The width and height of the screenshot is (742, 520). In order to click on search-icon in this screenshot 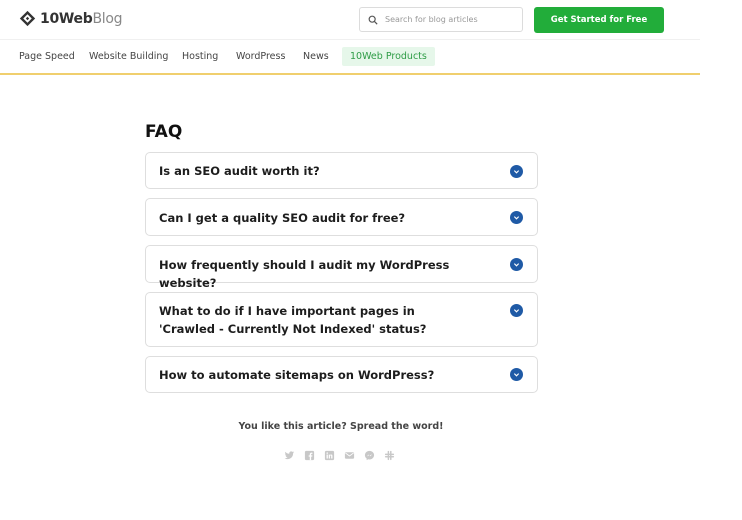, I will do `click(373, 20)`.